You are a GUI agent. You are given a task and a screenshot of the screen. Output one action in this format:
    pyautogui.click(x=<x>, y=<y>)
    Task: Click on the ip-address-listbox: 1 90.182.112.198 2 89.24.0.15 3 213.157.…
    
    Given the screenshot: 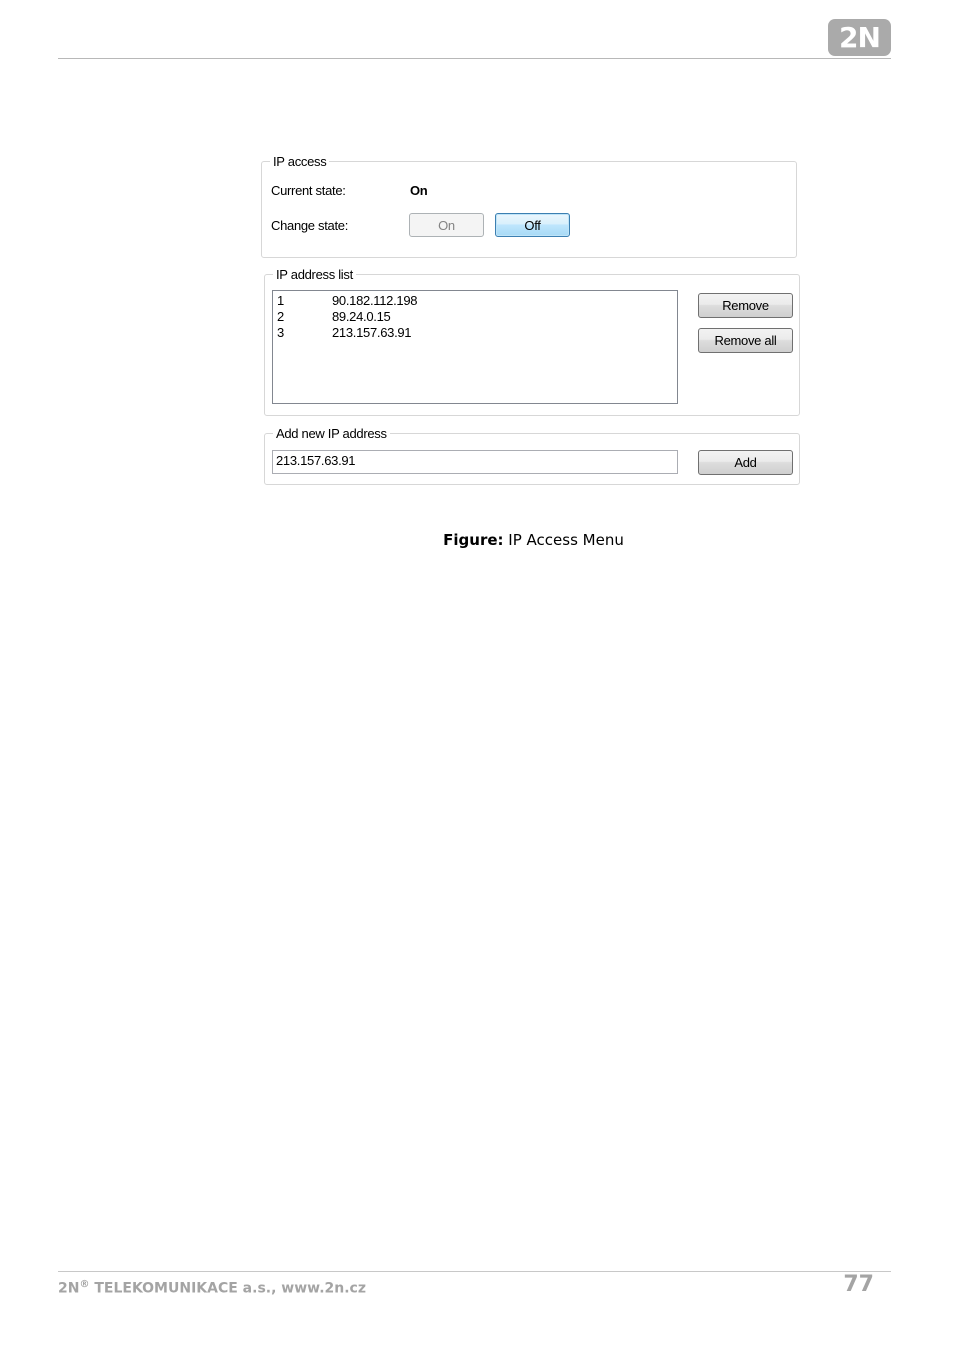 What is the action you would take?
    pyautogui.click(x=475, y=347)
    